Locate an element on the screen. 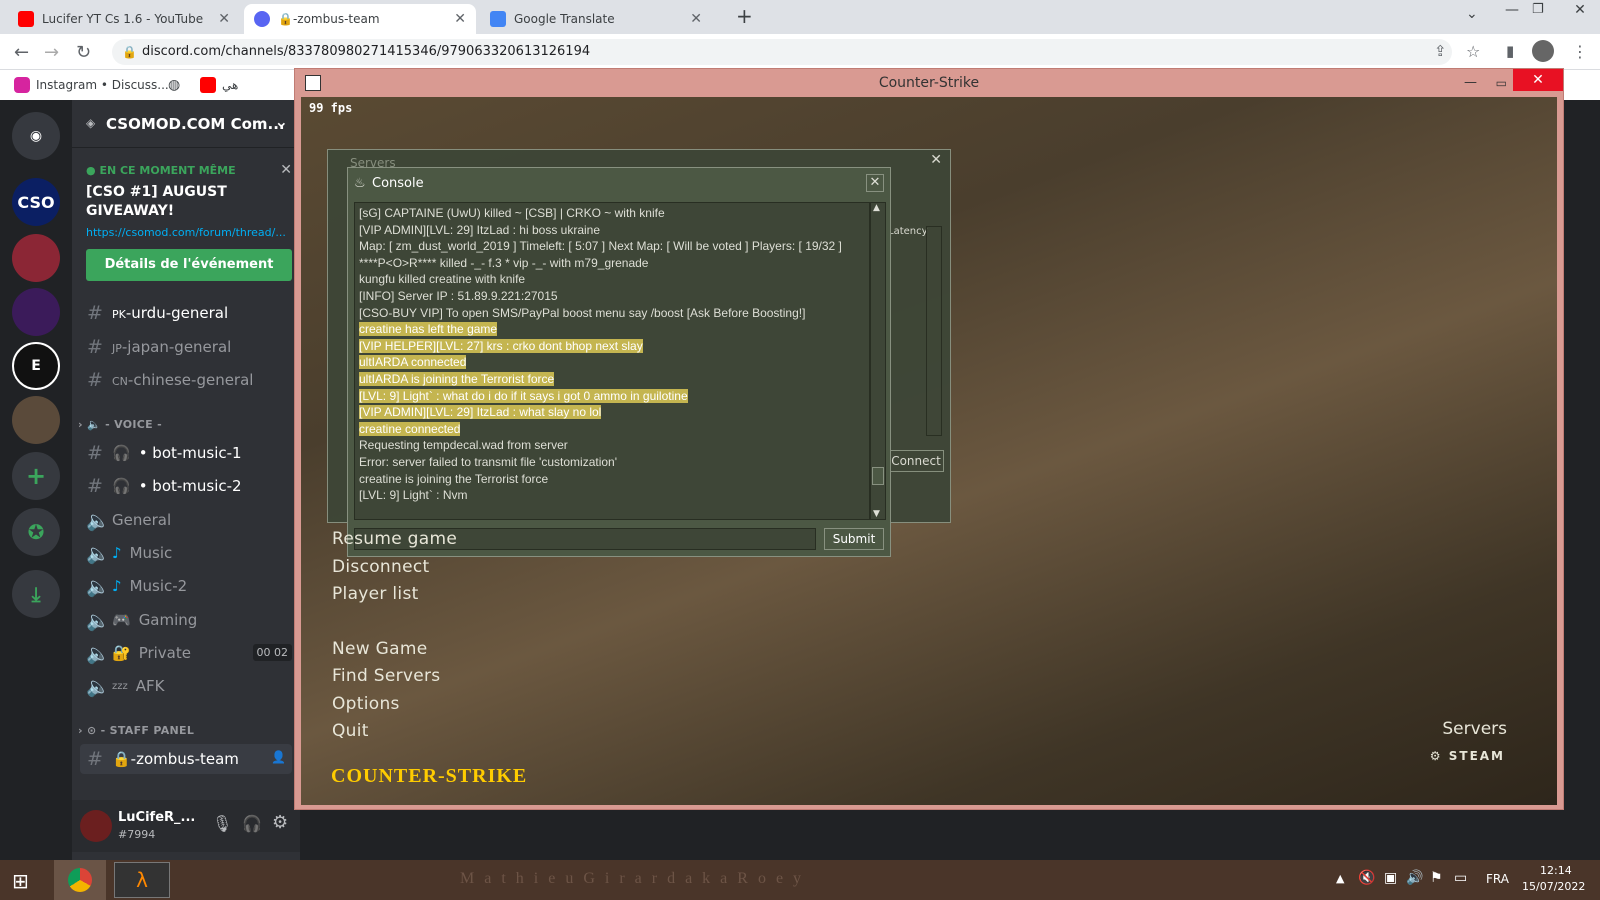  tab-google-translate: Google Translate ✕ is located at coordinates (596, 19).